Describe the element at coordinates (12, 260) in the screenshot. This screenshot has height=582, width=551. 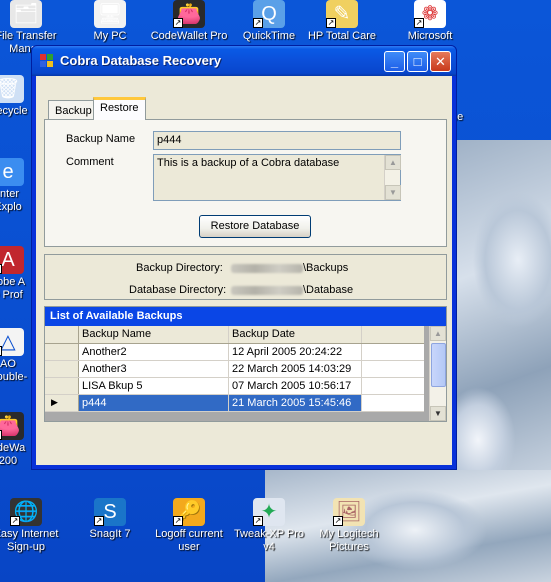
I see `adobe-icon: A↗` at that location.